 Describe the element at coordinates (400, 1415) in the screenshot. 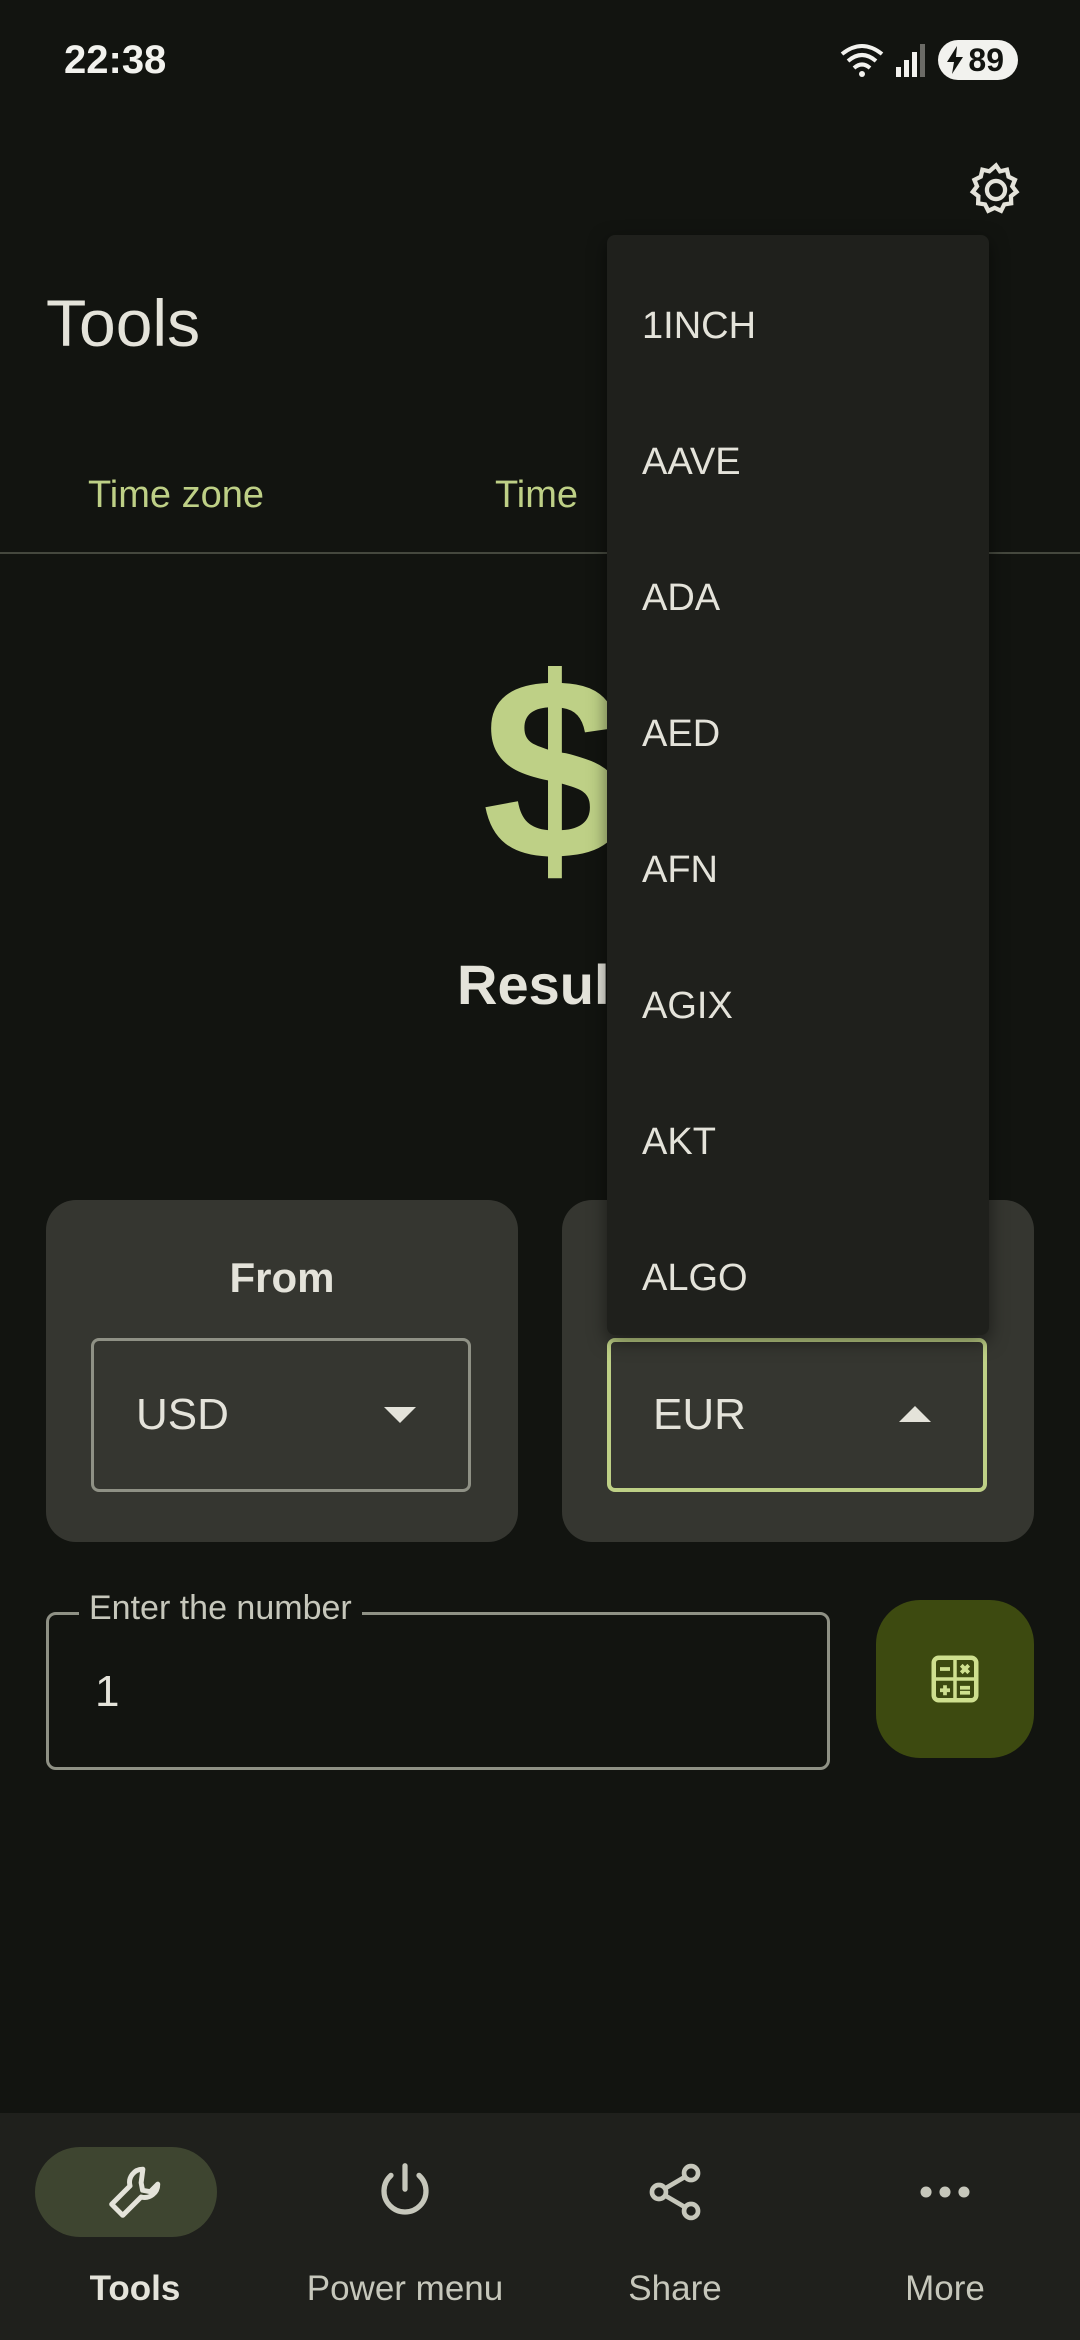

I see `chevron-down-icon` at that location.